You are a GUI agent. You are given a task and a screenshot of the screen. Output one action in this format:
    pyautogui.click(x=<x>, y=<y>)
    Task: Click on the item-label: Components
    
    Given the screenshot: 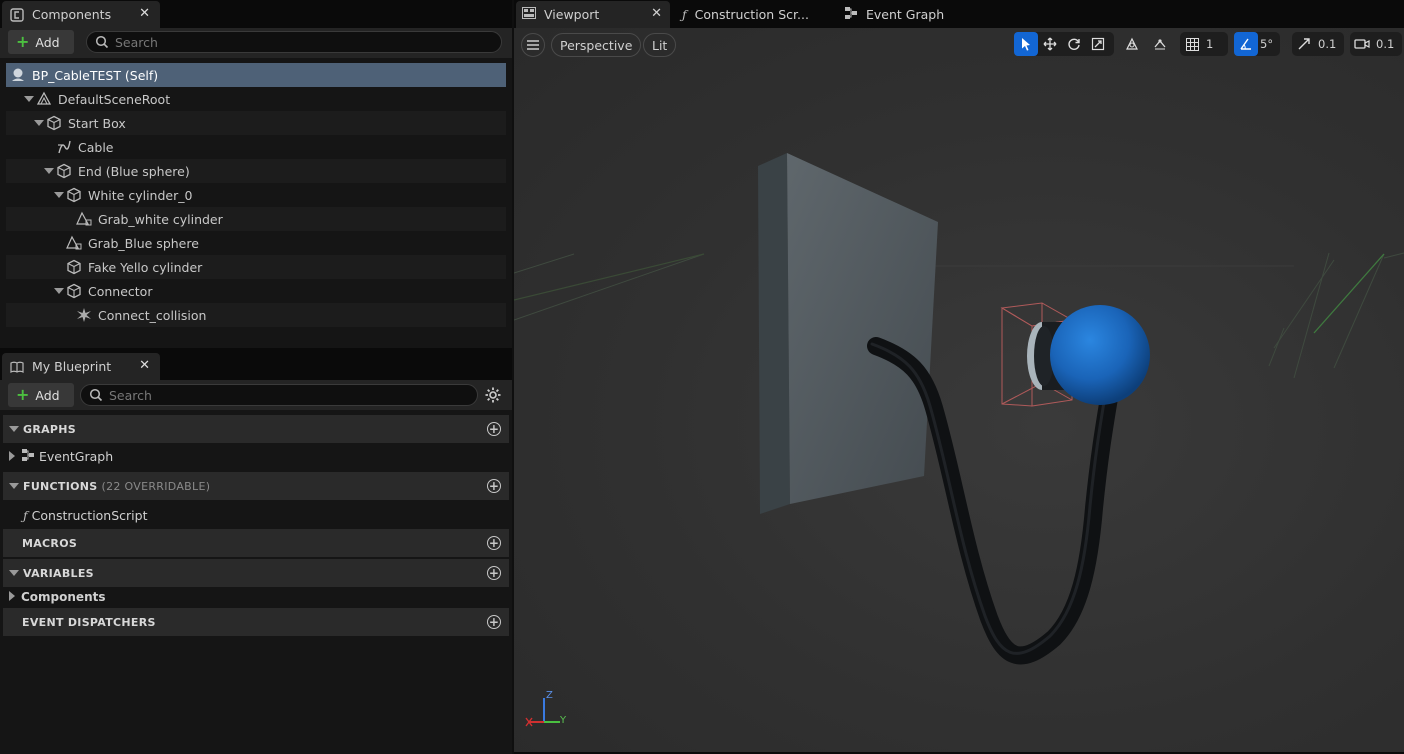 What is the action you would take?
    pyautogui.click(x=63, y=597)
    